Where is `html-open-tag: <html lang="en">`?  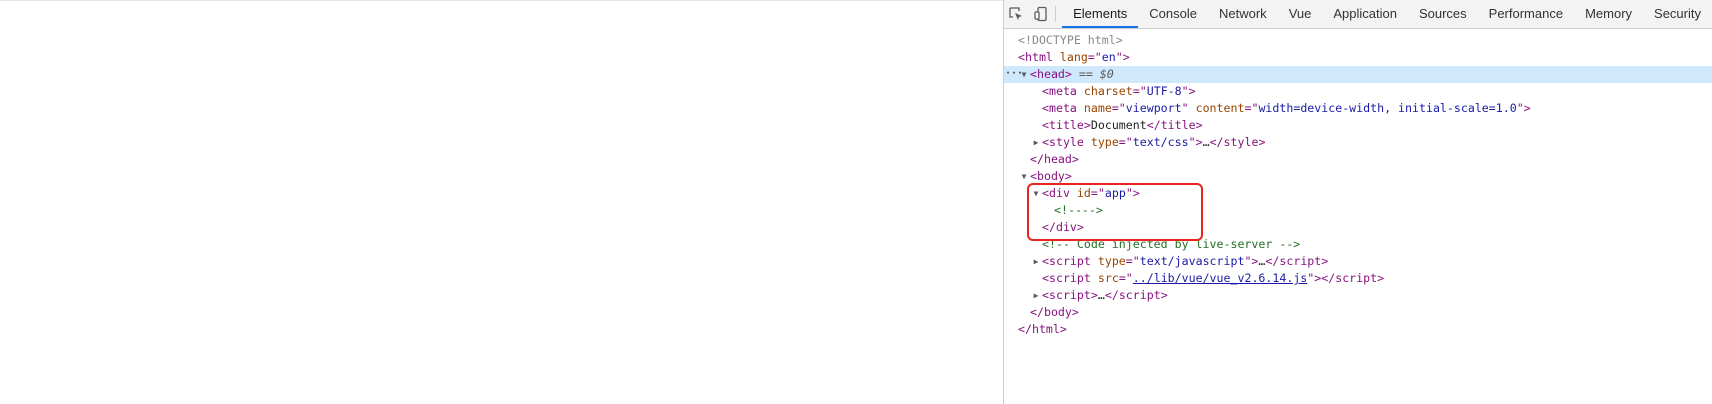
html-open-tag: <html lang="en"> is located at coordinates (1074, 57).